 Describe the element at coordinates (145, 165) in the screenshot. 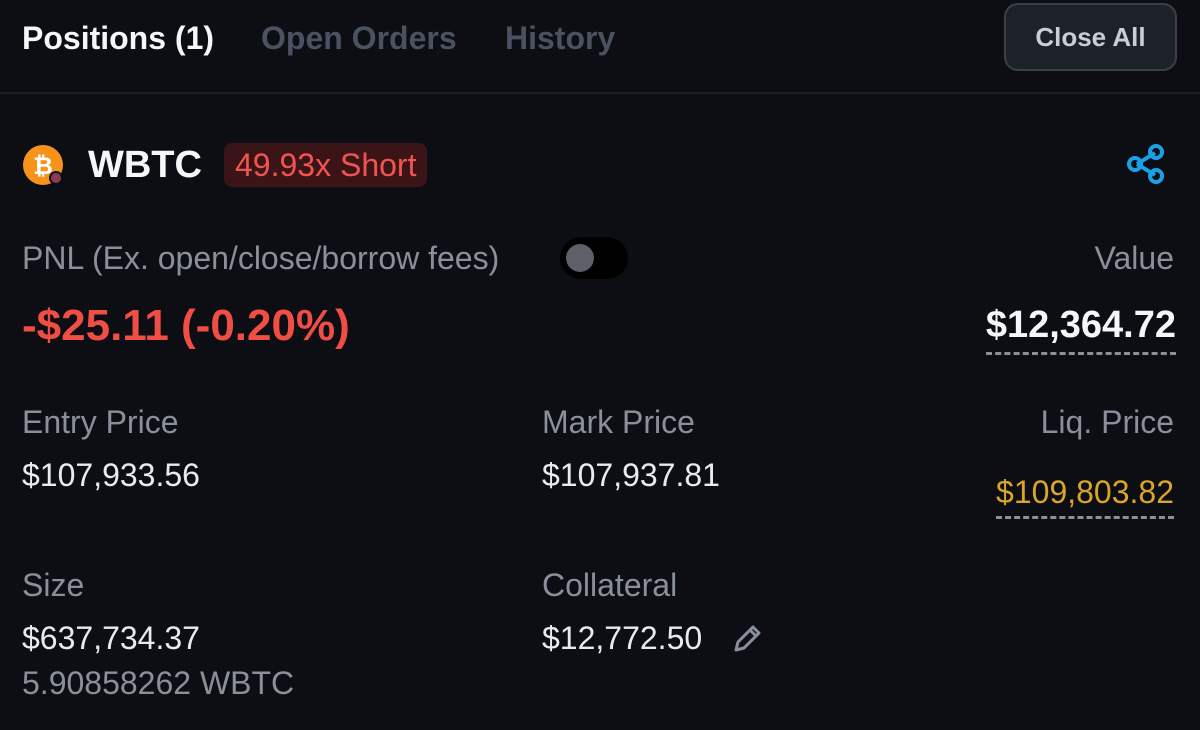

I see `position-ticker: WBTC` at that location.